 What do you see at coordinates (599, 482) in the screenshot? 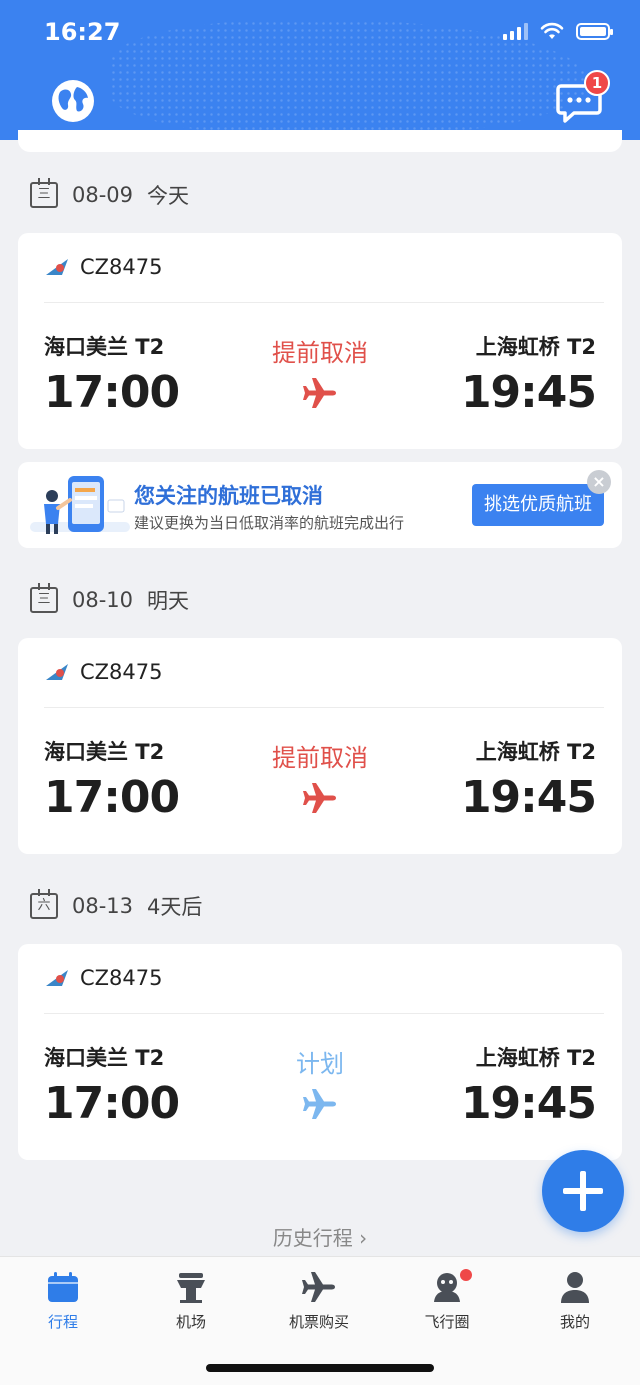
I see `close-icon: ×` at bounding box center [599, 482].